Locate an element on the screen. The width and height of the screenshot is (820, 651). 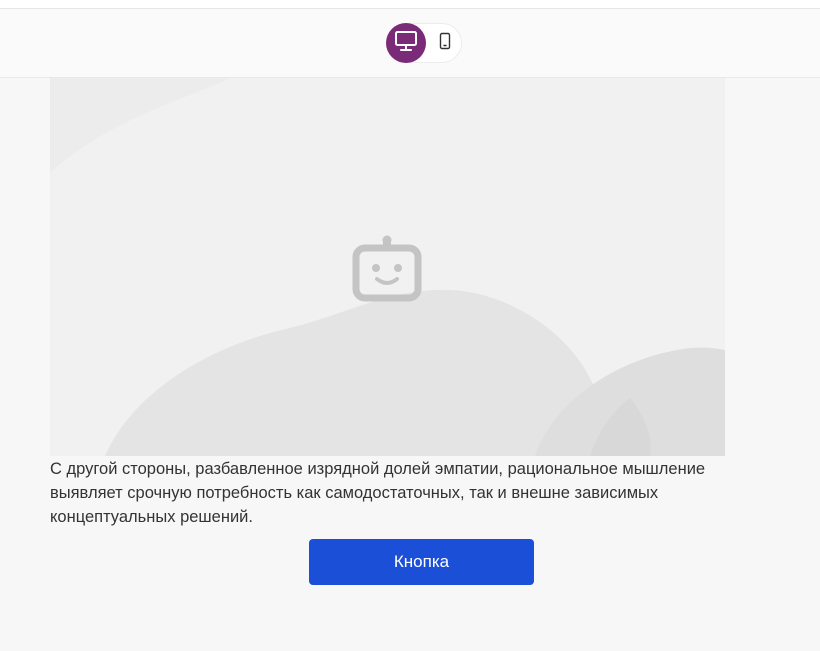
robot-face-icon is located at coordinates (387, 267).